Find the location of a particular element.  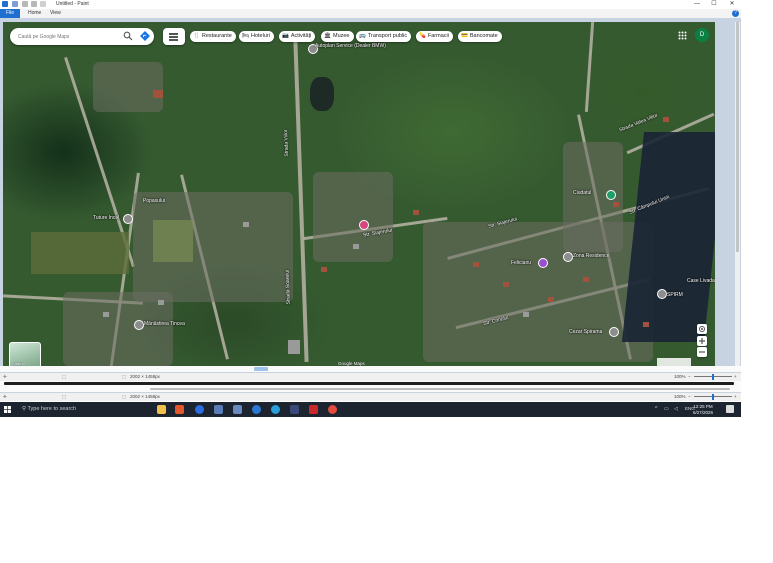

landmark-pin-icon is located at coordinates (543, 263).